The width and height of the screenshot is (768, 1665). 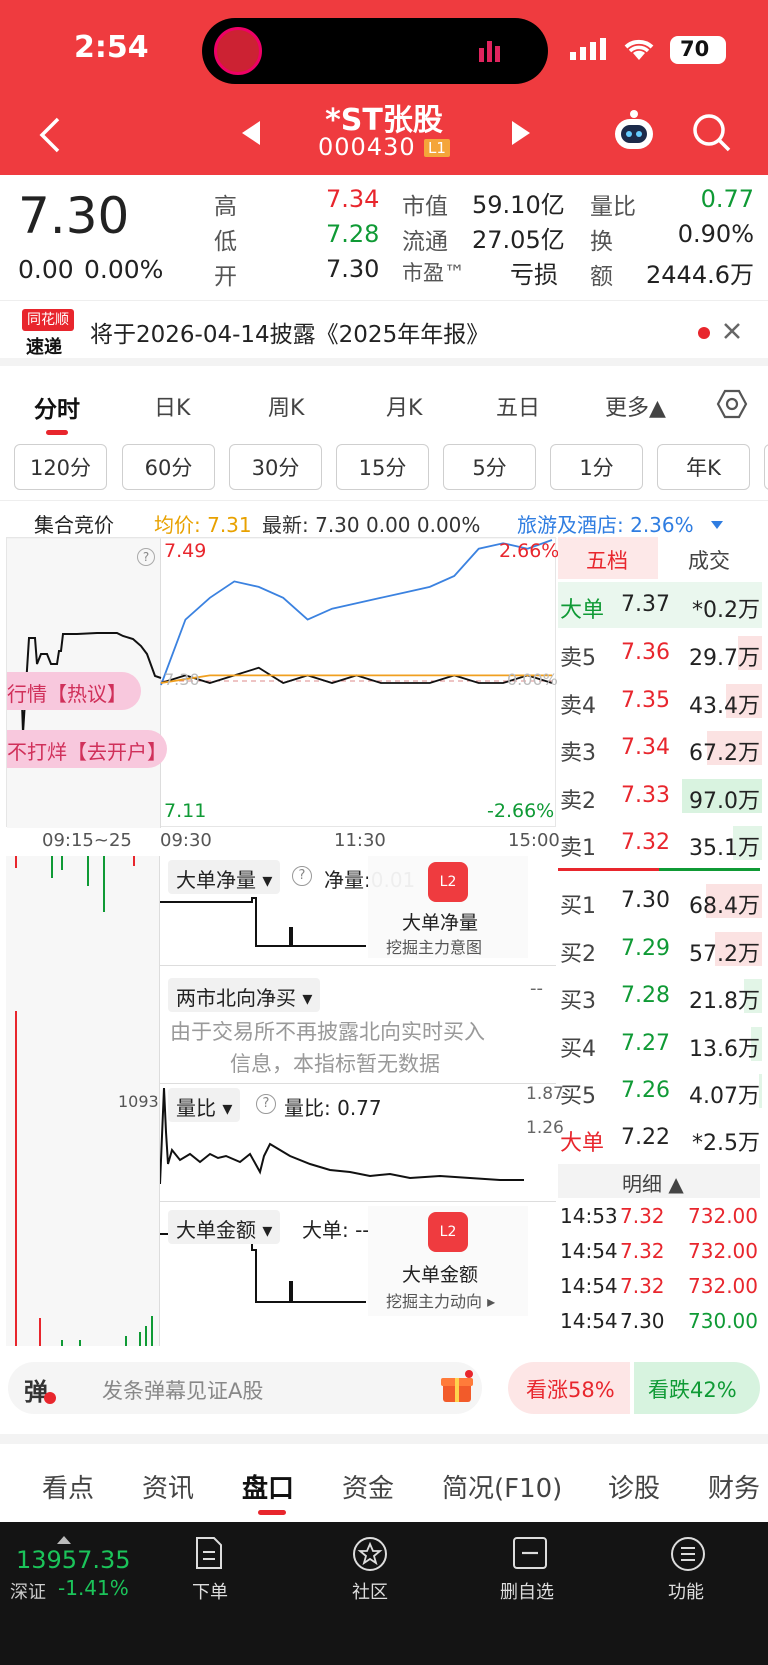 What do you see at coordinates (371, 525) in the screenshot?
I see `latest-price: 最新: 7.30 0.00 0.00%` at bounding box center [371, 525].